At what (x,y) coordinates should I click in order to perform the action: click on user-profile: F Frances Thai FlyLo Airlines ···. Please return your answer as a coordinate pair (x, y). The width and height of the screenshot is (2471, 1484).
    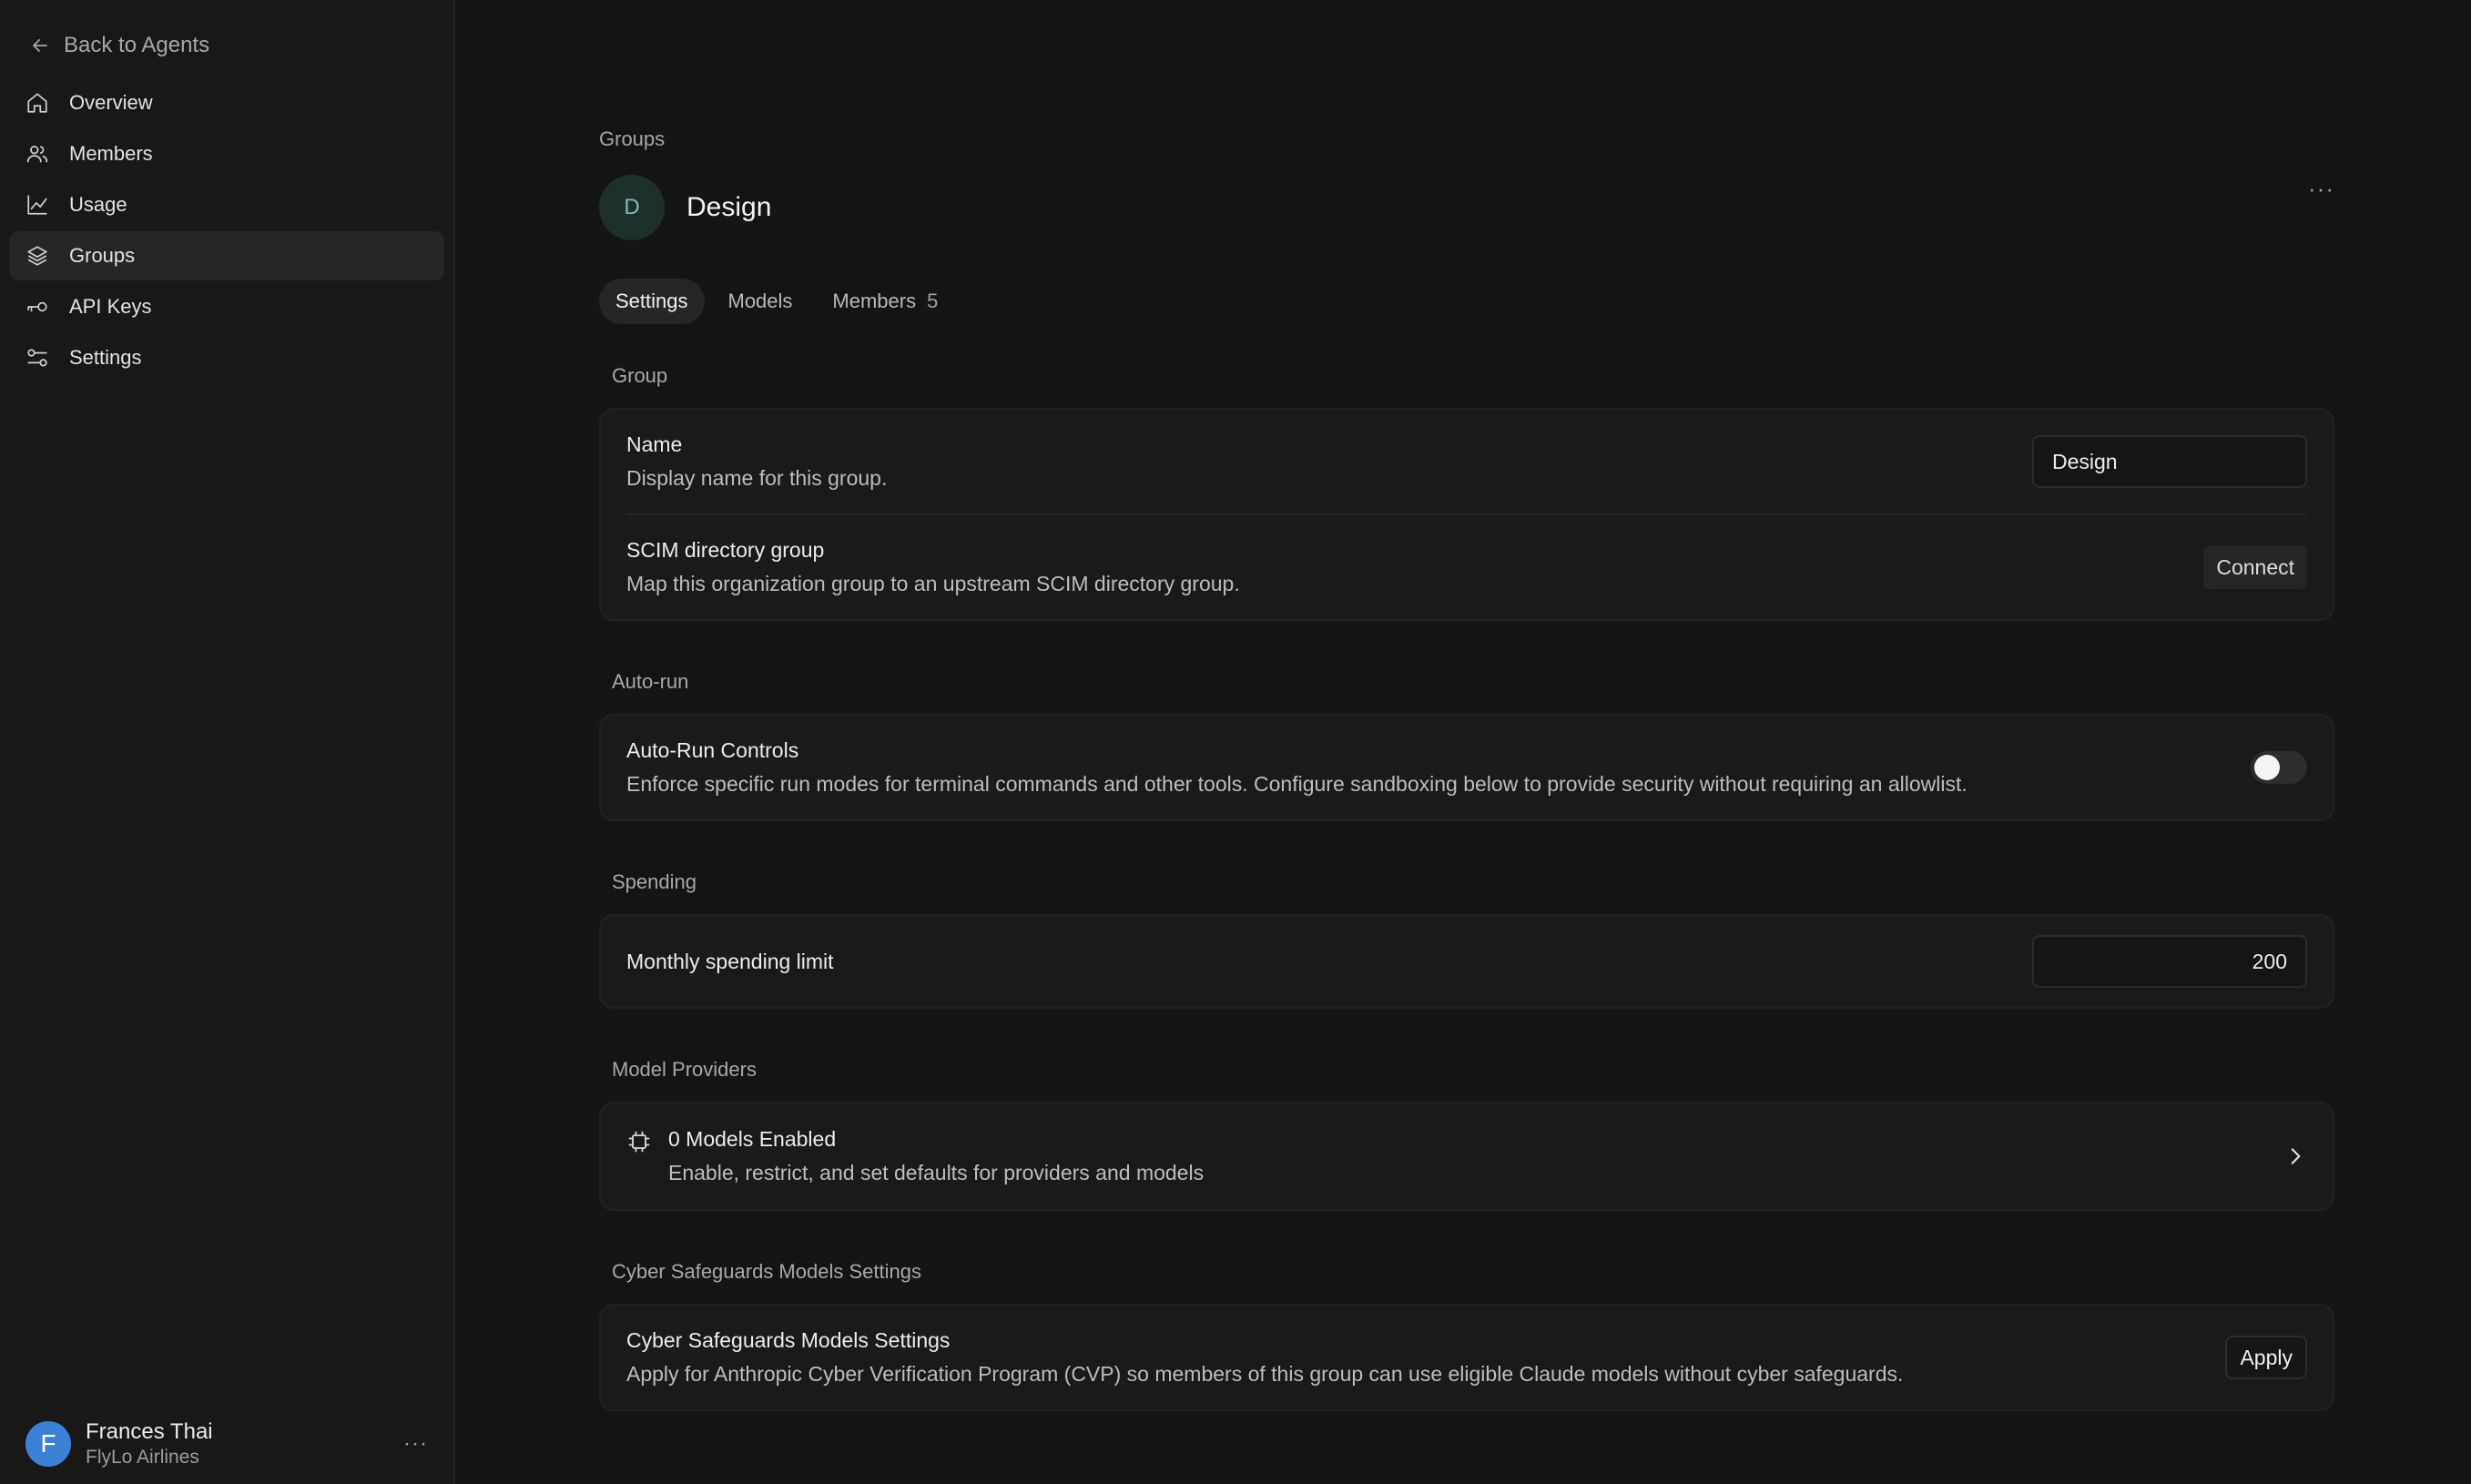
    Looking at the image, I should click on (226, 1444).